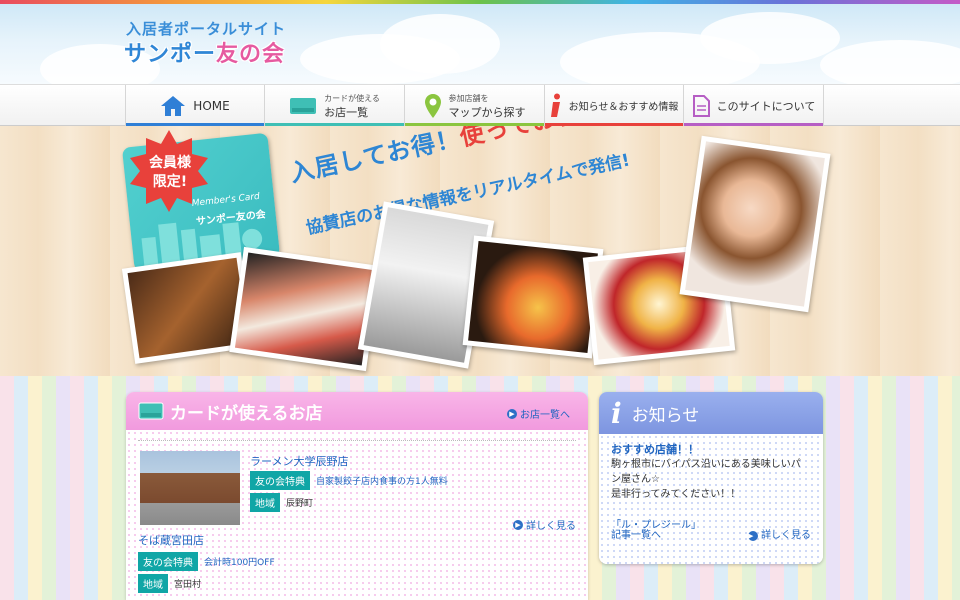 Image resolution: width=960 pixels, height=600 pixels. Describe the element at coordinates (357, 411) in the screenshot. I see `shop-list-header: カードが使えるお店 ▶ お店一覧へ` at that location.